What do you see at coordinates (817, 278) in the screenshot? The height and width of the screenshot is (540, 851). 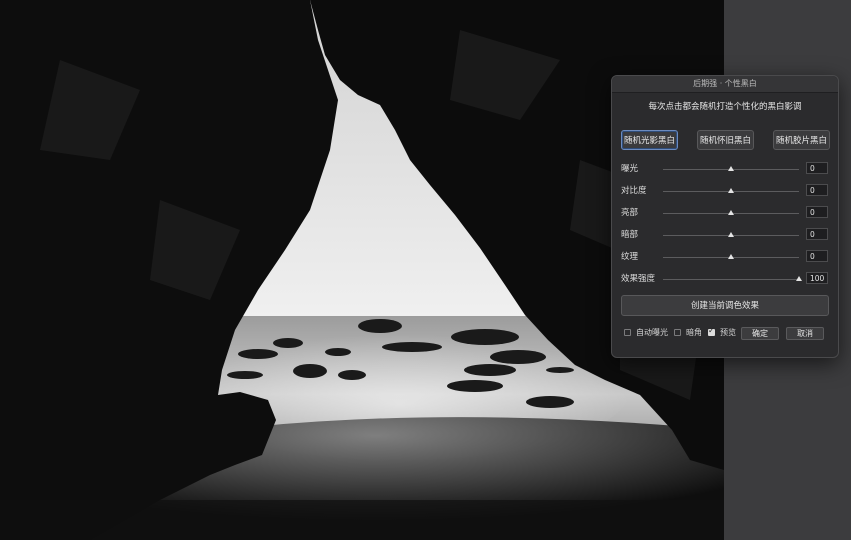 I see `effect-strength-value-input: 100` at bounding box center [817, 278].